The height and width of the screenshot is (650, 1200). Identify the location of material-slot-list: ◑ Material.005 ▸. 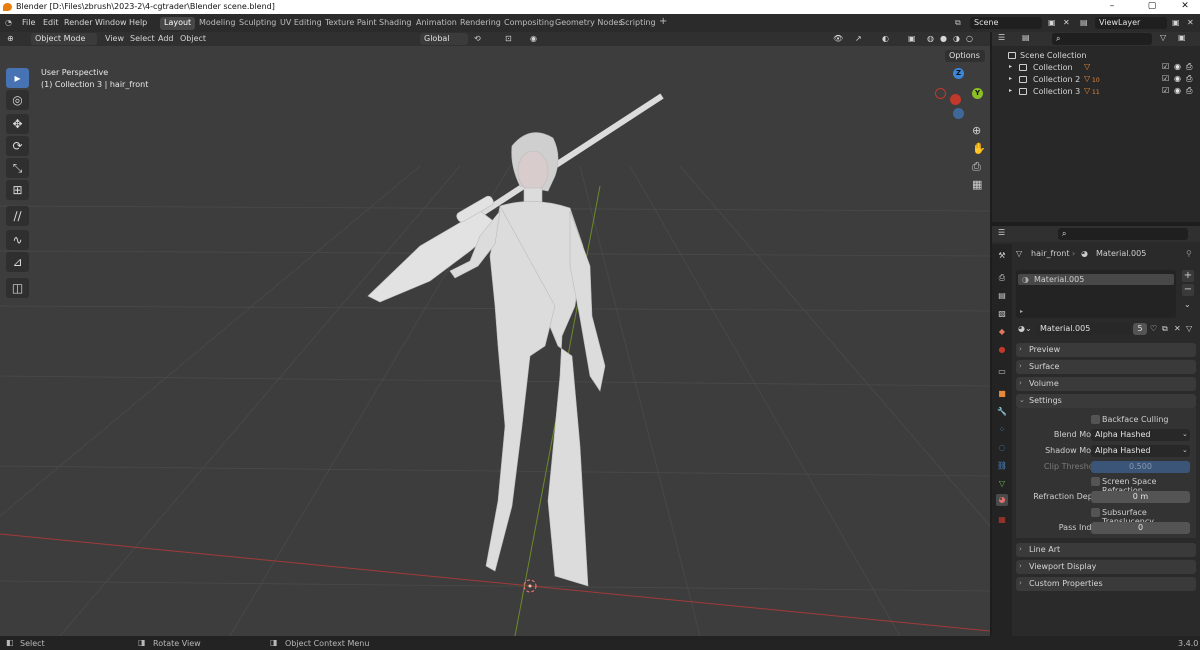
(1096, 294).